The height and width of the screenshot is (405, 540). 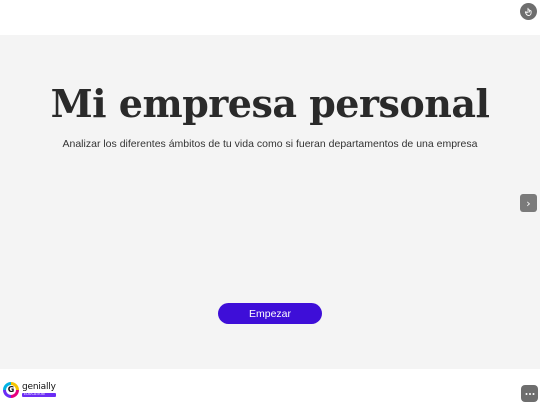 I want to click on chevron-right-icon: ›, so click(x=528, y=203).